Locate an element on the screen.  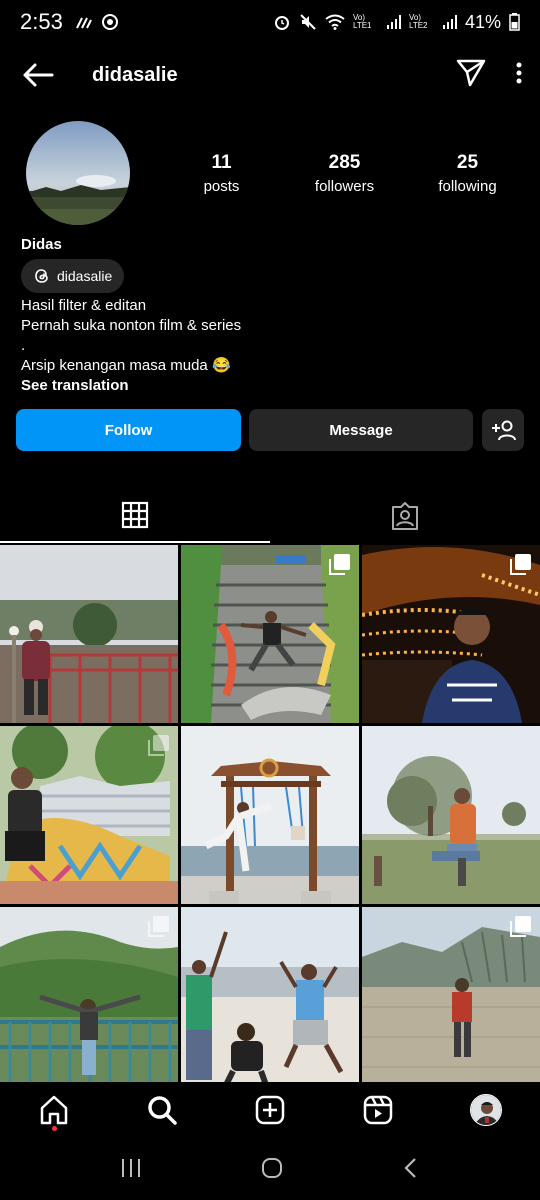
stat-posts: 11 posts is located at coordinates (221, 173).